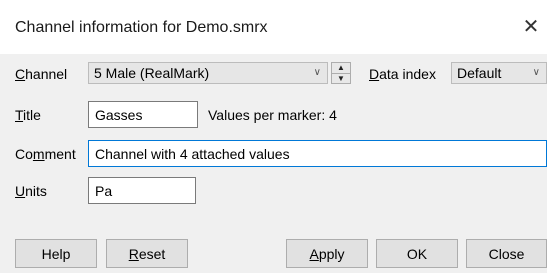 Image resolution: width=547 pixels, height=273 pixels. Describe the element at coordinates (531, 27) in the screenshot. I see `close-icon: ✕` at that location.